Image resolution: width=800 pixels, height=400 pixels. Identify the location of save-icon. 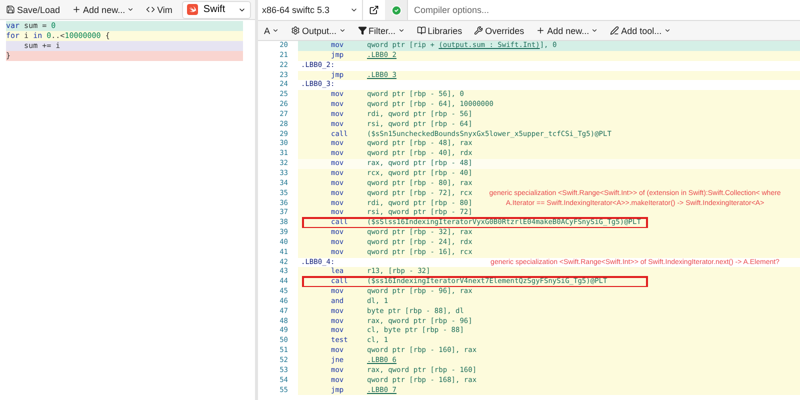
(10, 9).